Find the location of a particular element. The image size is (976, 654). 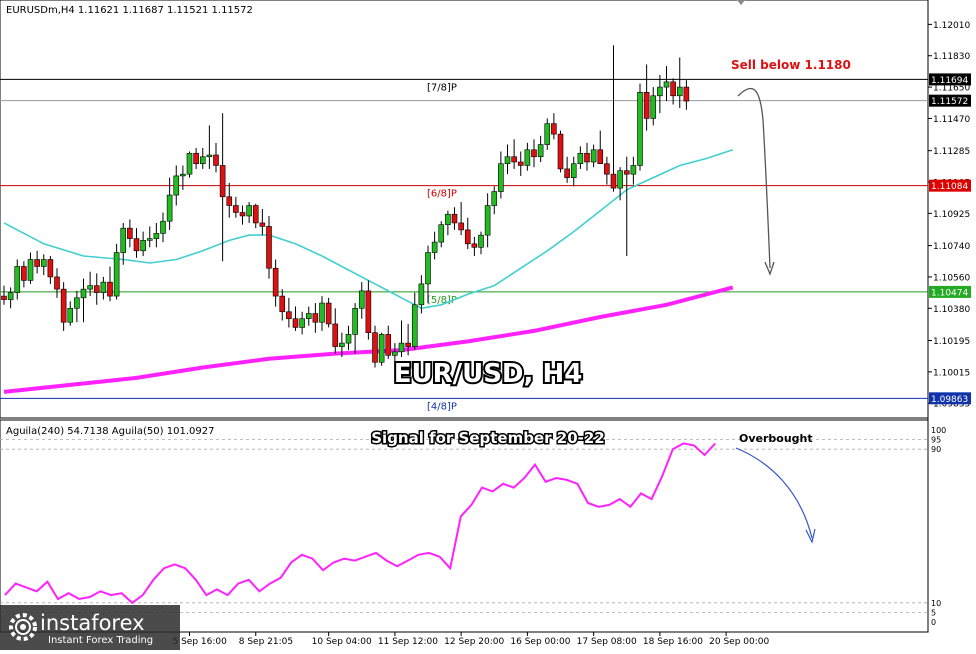

price-tick-label: 1.10015 is located at coordinates (951, 373).